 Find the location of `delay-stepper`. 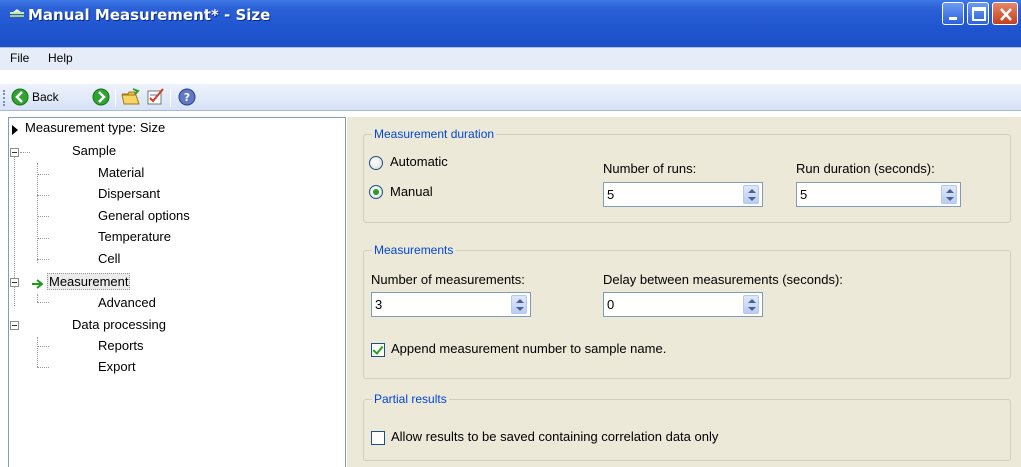

delay-stepper is located at coordinates (683, 304).